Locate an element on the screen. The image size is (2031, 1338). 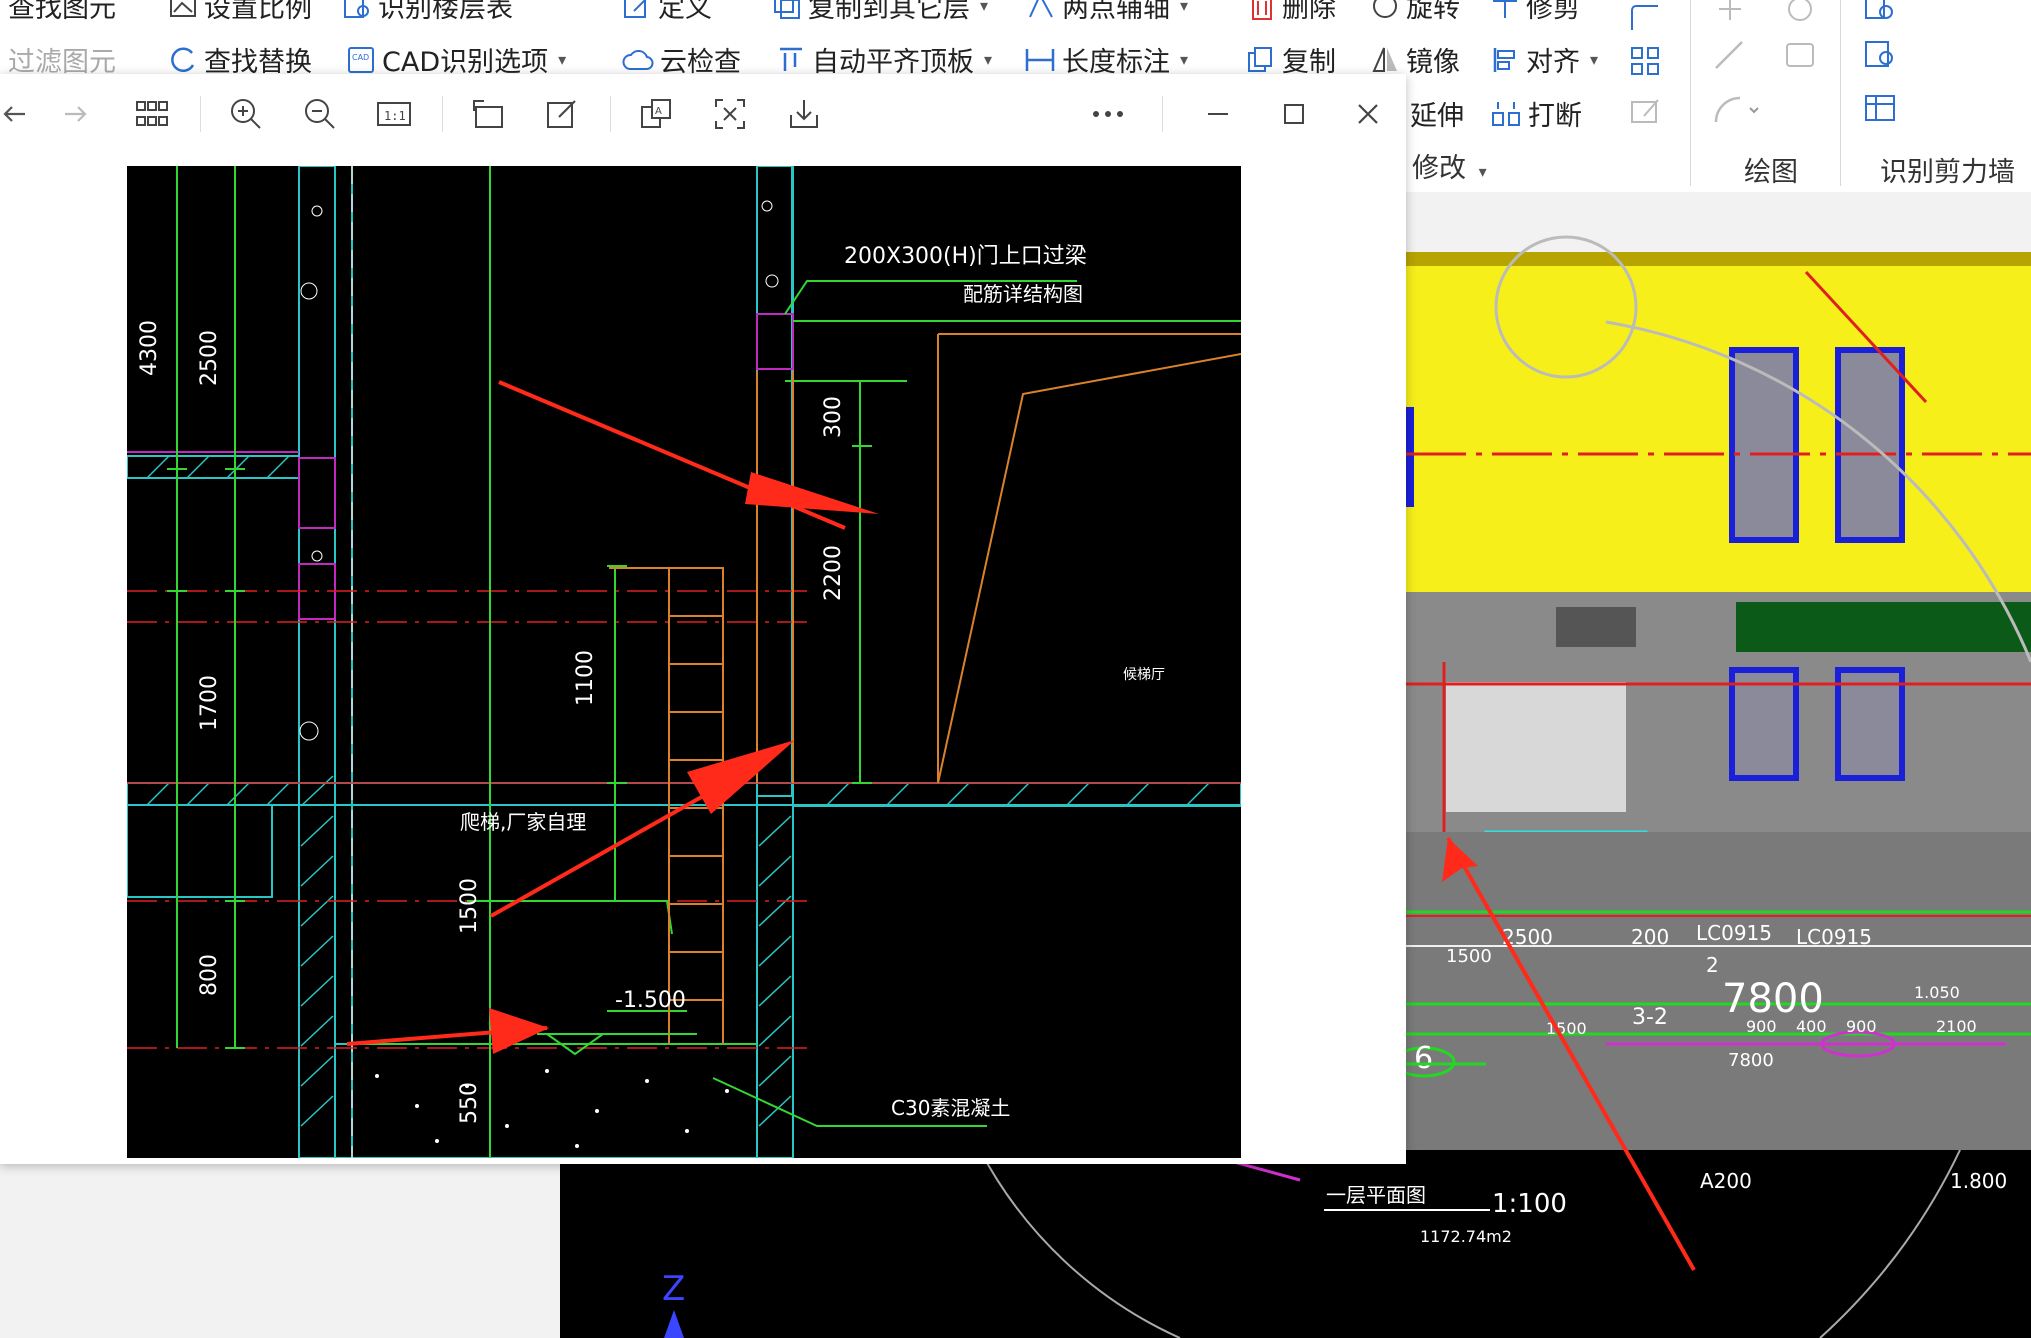
line-icon is located at coordinates (1730, 55).